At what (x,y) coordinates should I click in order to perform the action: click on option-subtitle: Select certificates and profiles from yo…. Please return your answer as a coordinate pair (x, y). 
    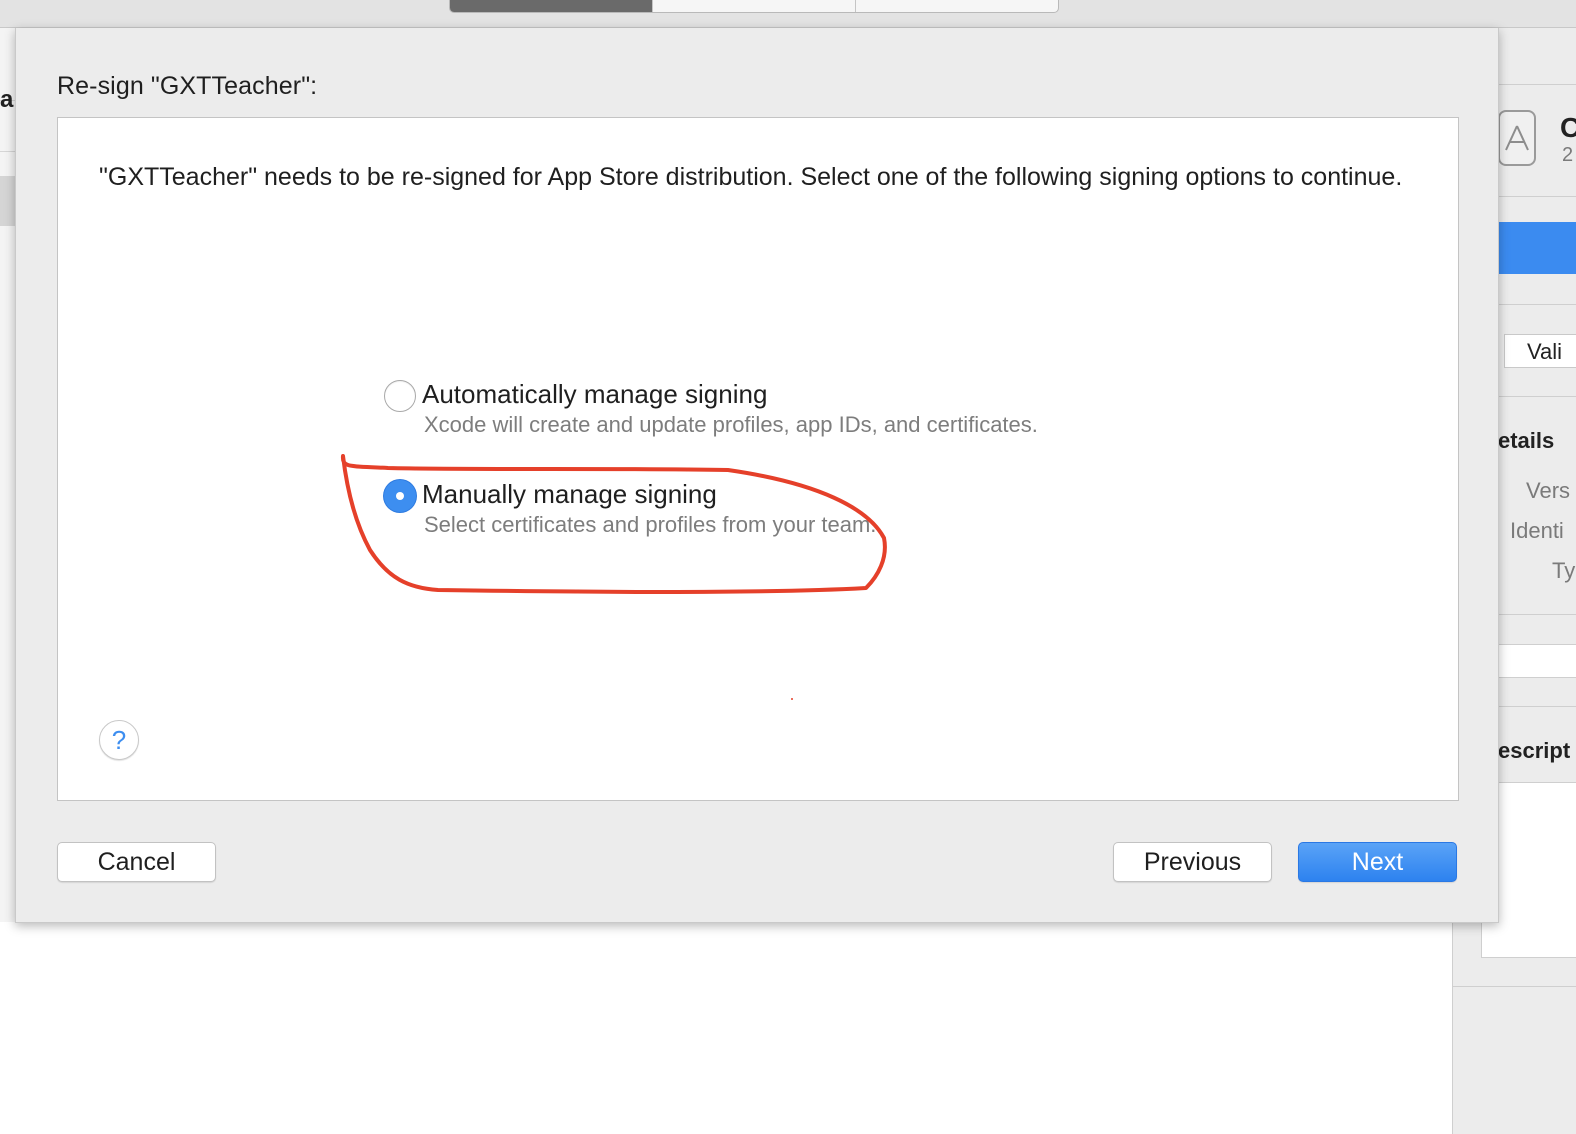
    Looking at the image, I should click on (650, 524).